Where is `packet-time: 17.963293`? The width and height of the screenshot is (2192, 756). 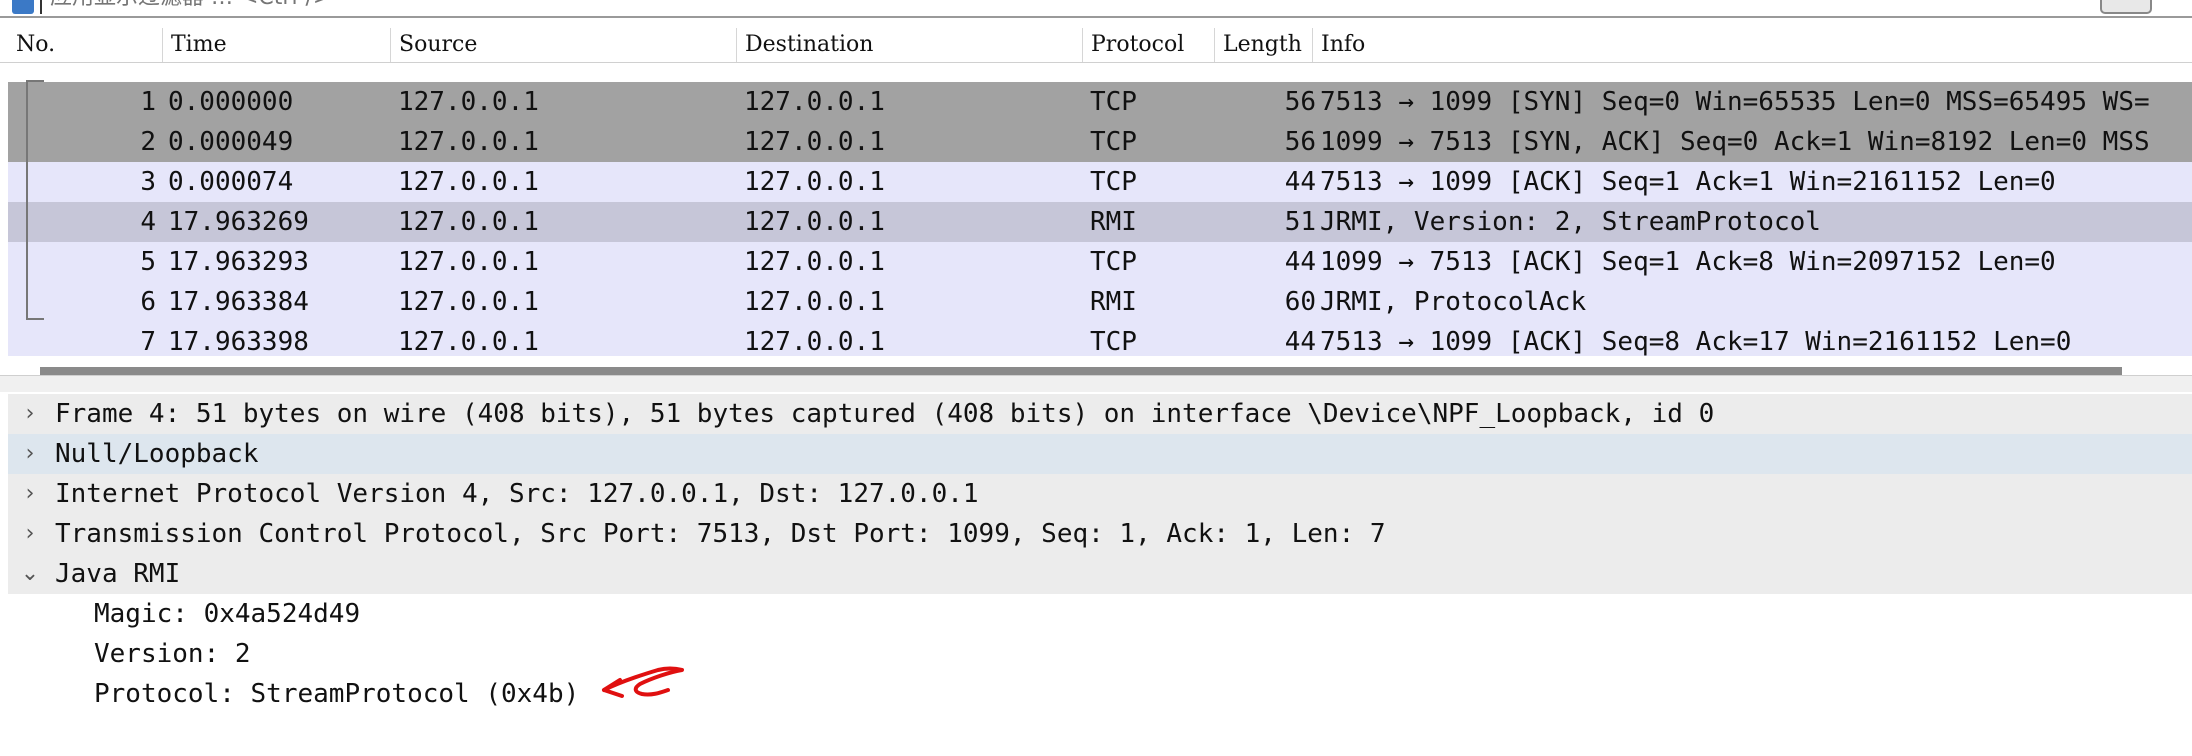
packet-time: 17.963293 is located at coordinates (238, 262).